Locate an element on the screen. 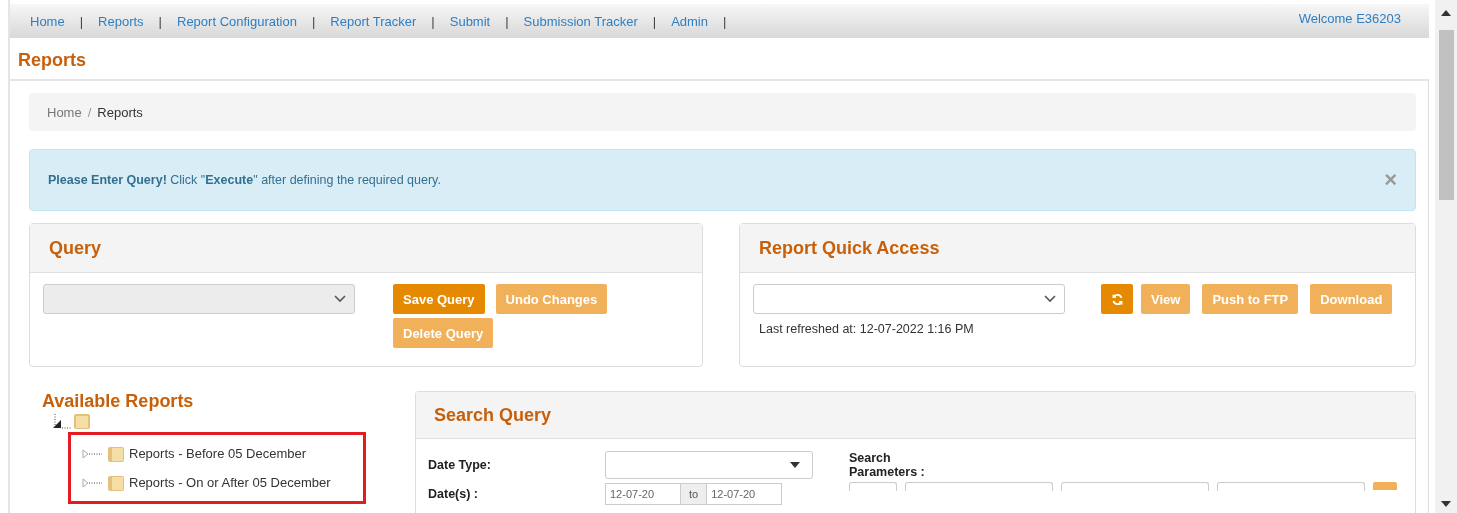 The width and height of the screenshot is (1457, 513). page-title: Reports is located at coordinates (52, 60).